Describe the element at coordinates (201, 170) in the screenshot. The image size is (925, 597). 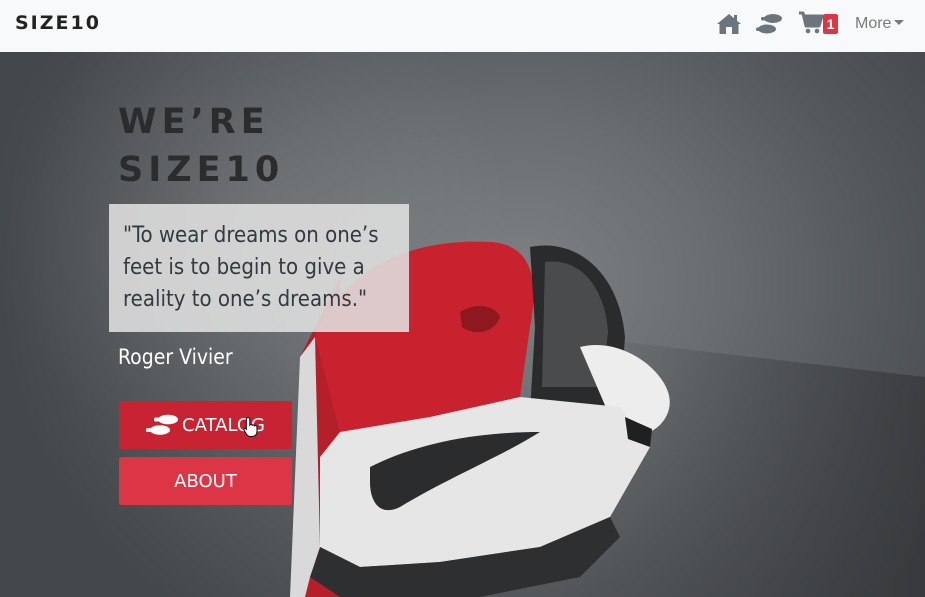
I see `headline-line-2: SIZE10` at that location.